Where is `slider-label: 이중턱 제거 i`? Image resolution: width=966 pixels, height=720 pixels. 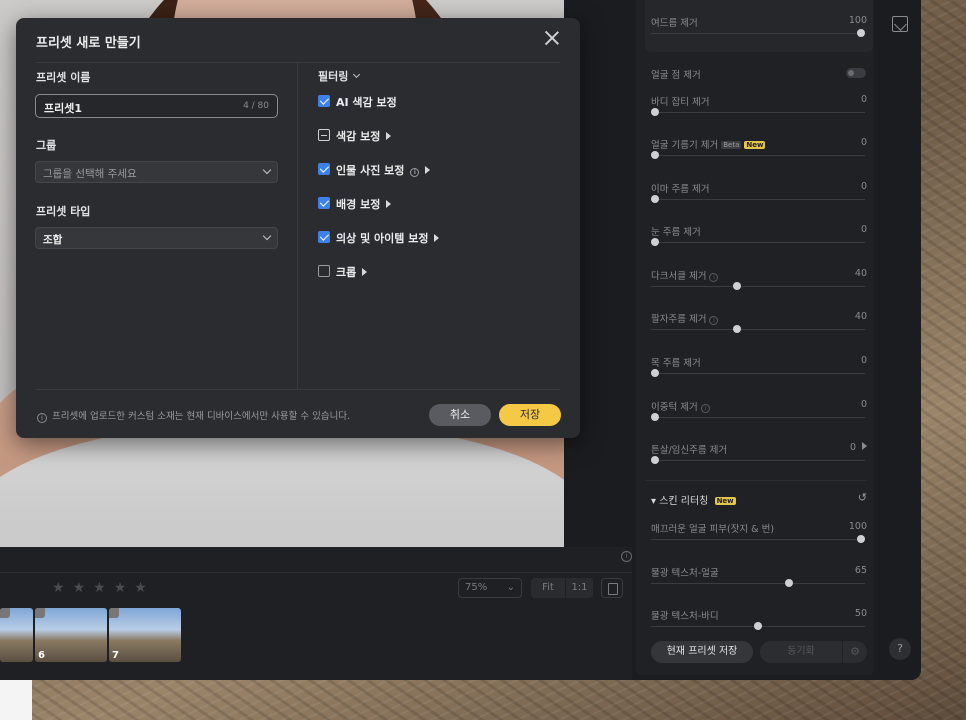
slider-label: 이중턱 제거 i is located at coordinates (680, 406).